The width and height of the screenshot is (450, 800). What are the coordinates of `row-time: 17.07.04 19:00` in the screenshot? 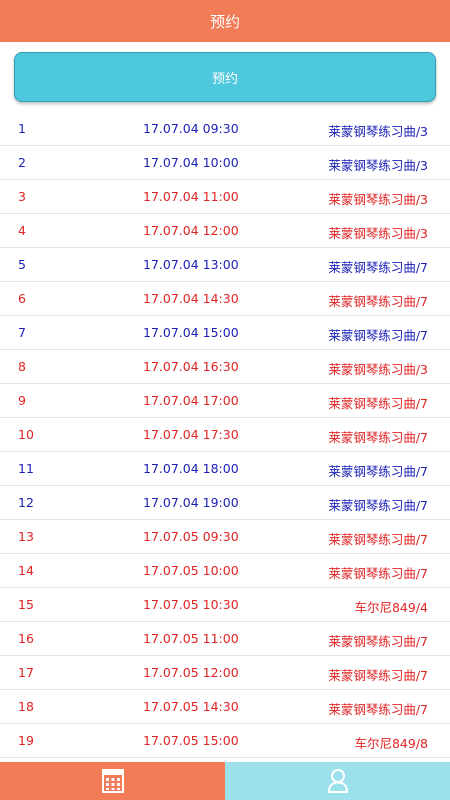 It's located at (191, 502).